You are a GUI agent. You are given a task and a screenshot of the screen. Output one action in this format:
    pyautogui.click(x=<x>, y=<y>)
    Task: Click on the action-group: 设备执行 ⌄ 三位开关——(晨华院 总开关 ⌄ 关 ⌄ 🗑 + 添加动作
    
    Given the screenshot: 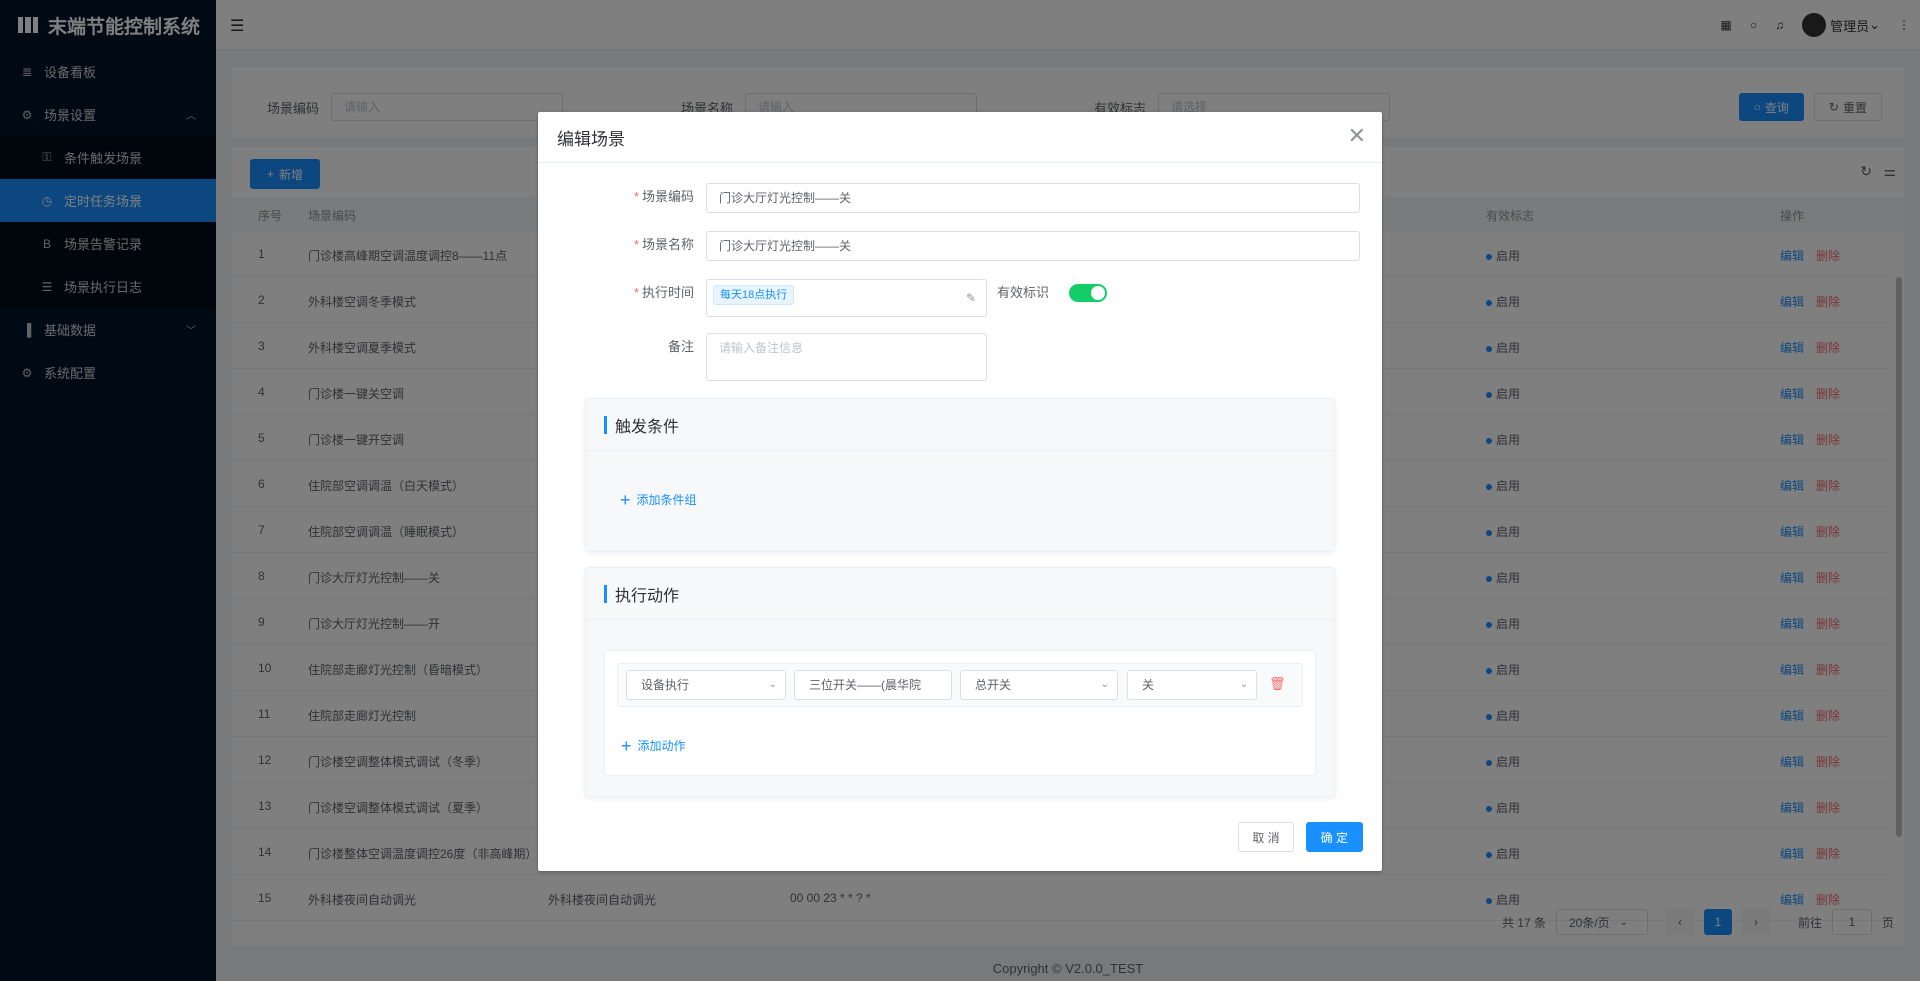 What is the action you would take?
    pyautogui.click(x=960, y=713)
    